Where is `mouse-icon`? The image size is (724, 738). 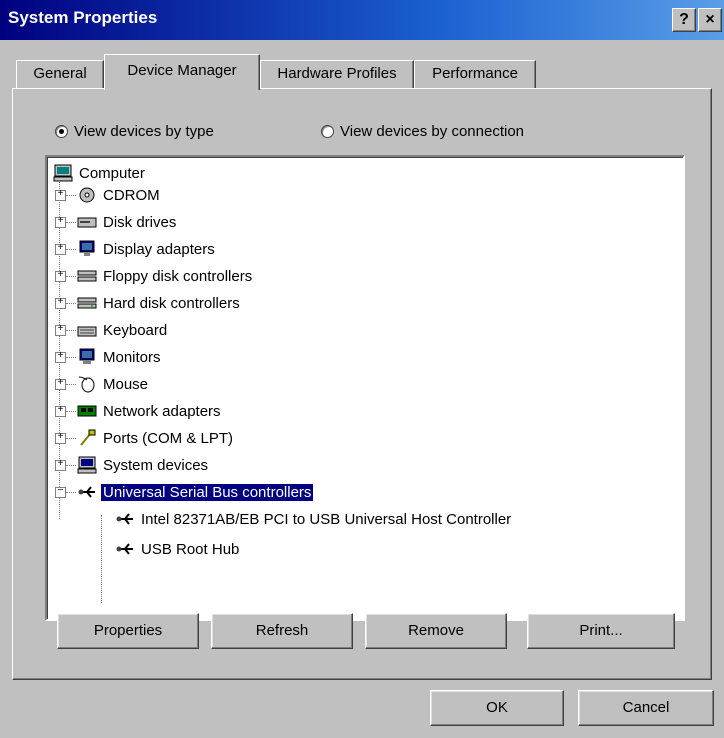
mouse-icon is located at coordinates (86, 384).